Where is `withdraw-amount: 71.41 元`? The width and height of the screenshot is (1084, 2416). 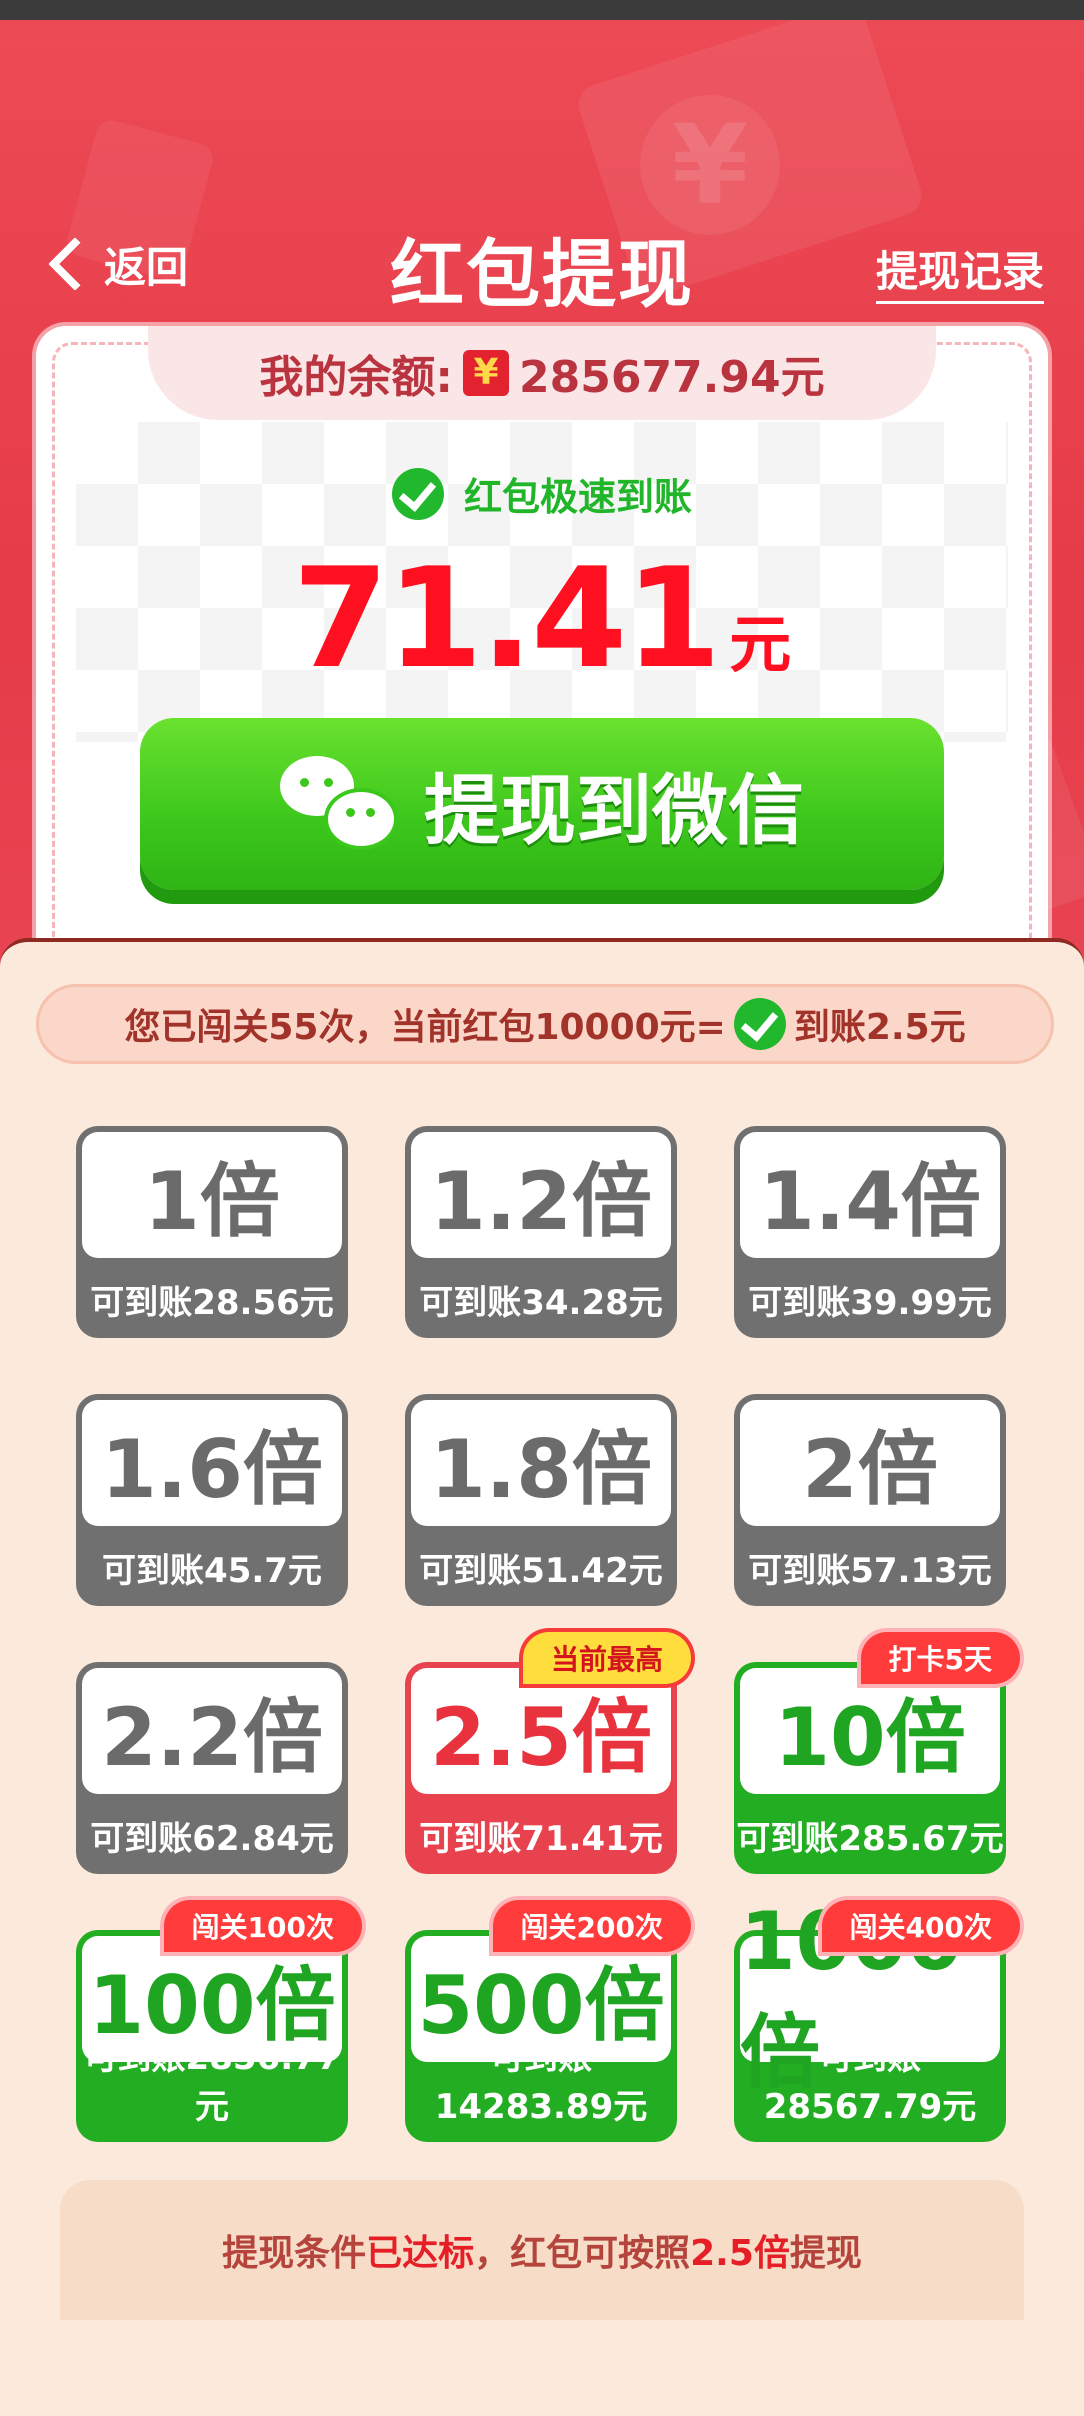 withdraw-amount: 71.41 元 is located at coordinates (542, 618).